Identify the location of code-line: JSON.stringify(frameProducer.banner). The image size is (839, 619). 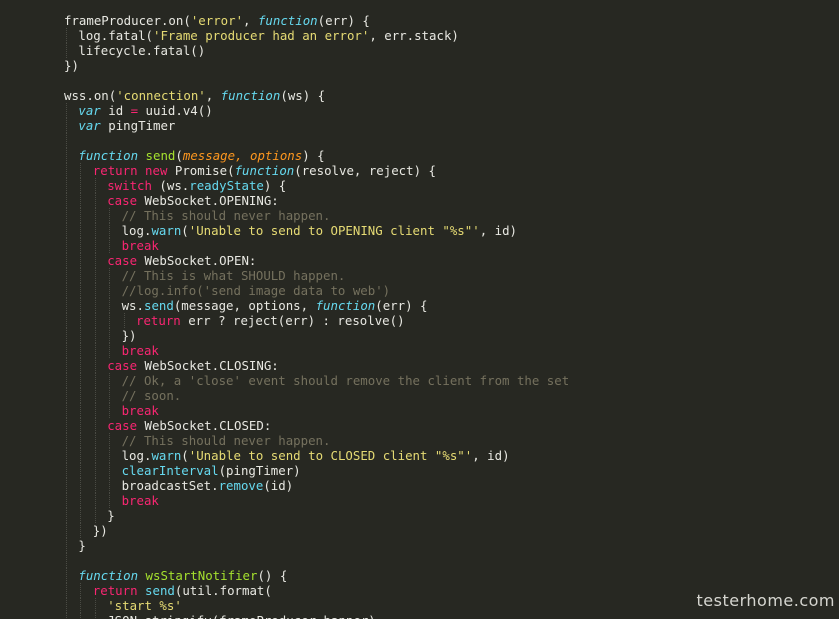
(316, 616).